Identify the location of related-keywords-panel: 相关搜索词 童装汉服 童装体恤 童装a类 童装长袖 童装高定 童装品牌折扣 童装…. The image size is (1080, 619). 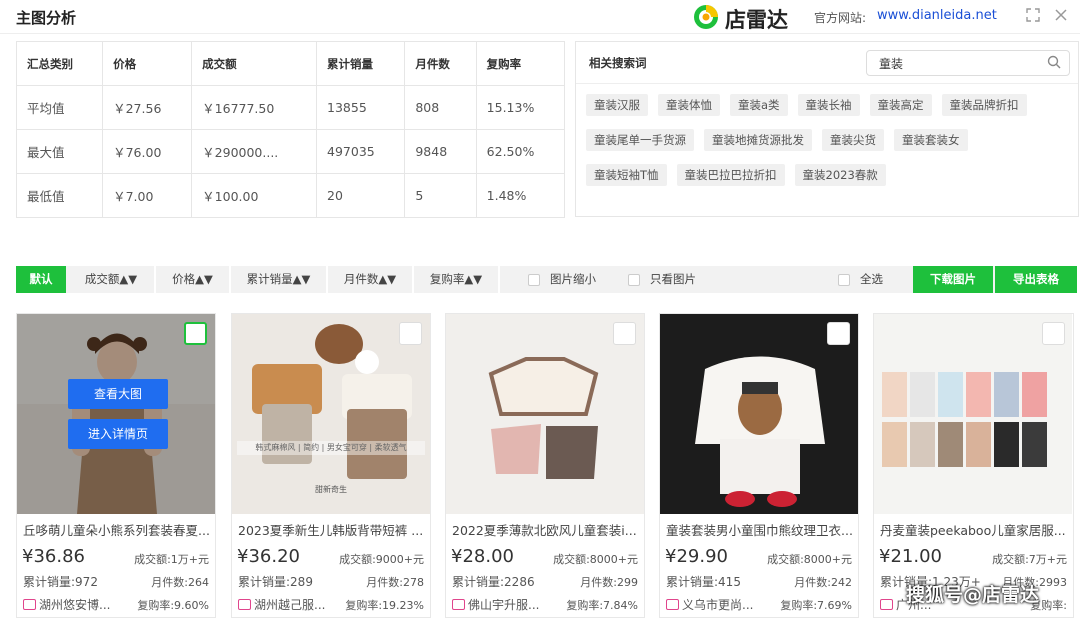
(827, 129).